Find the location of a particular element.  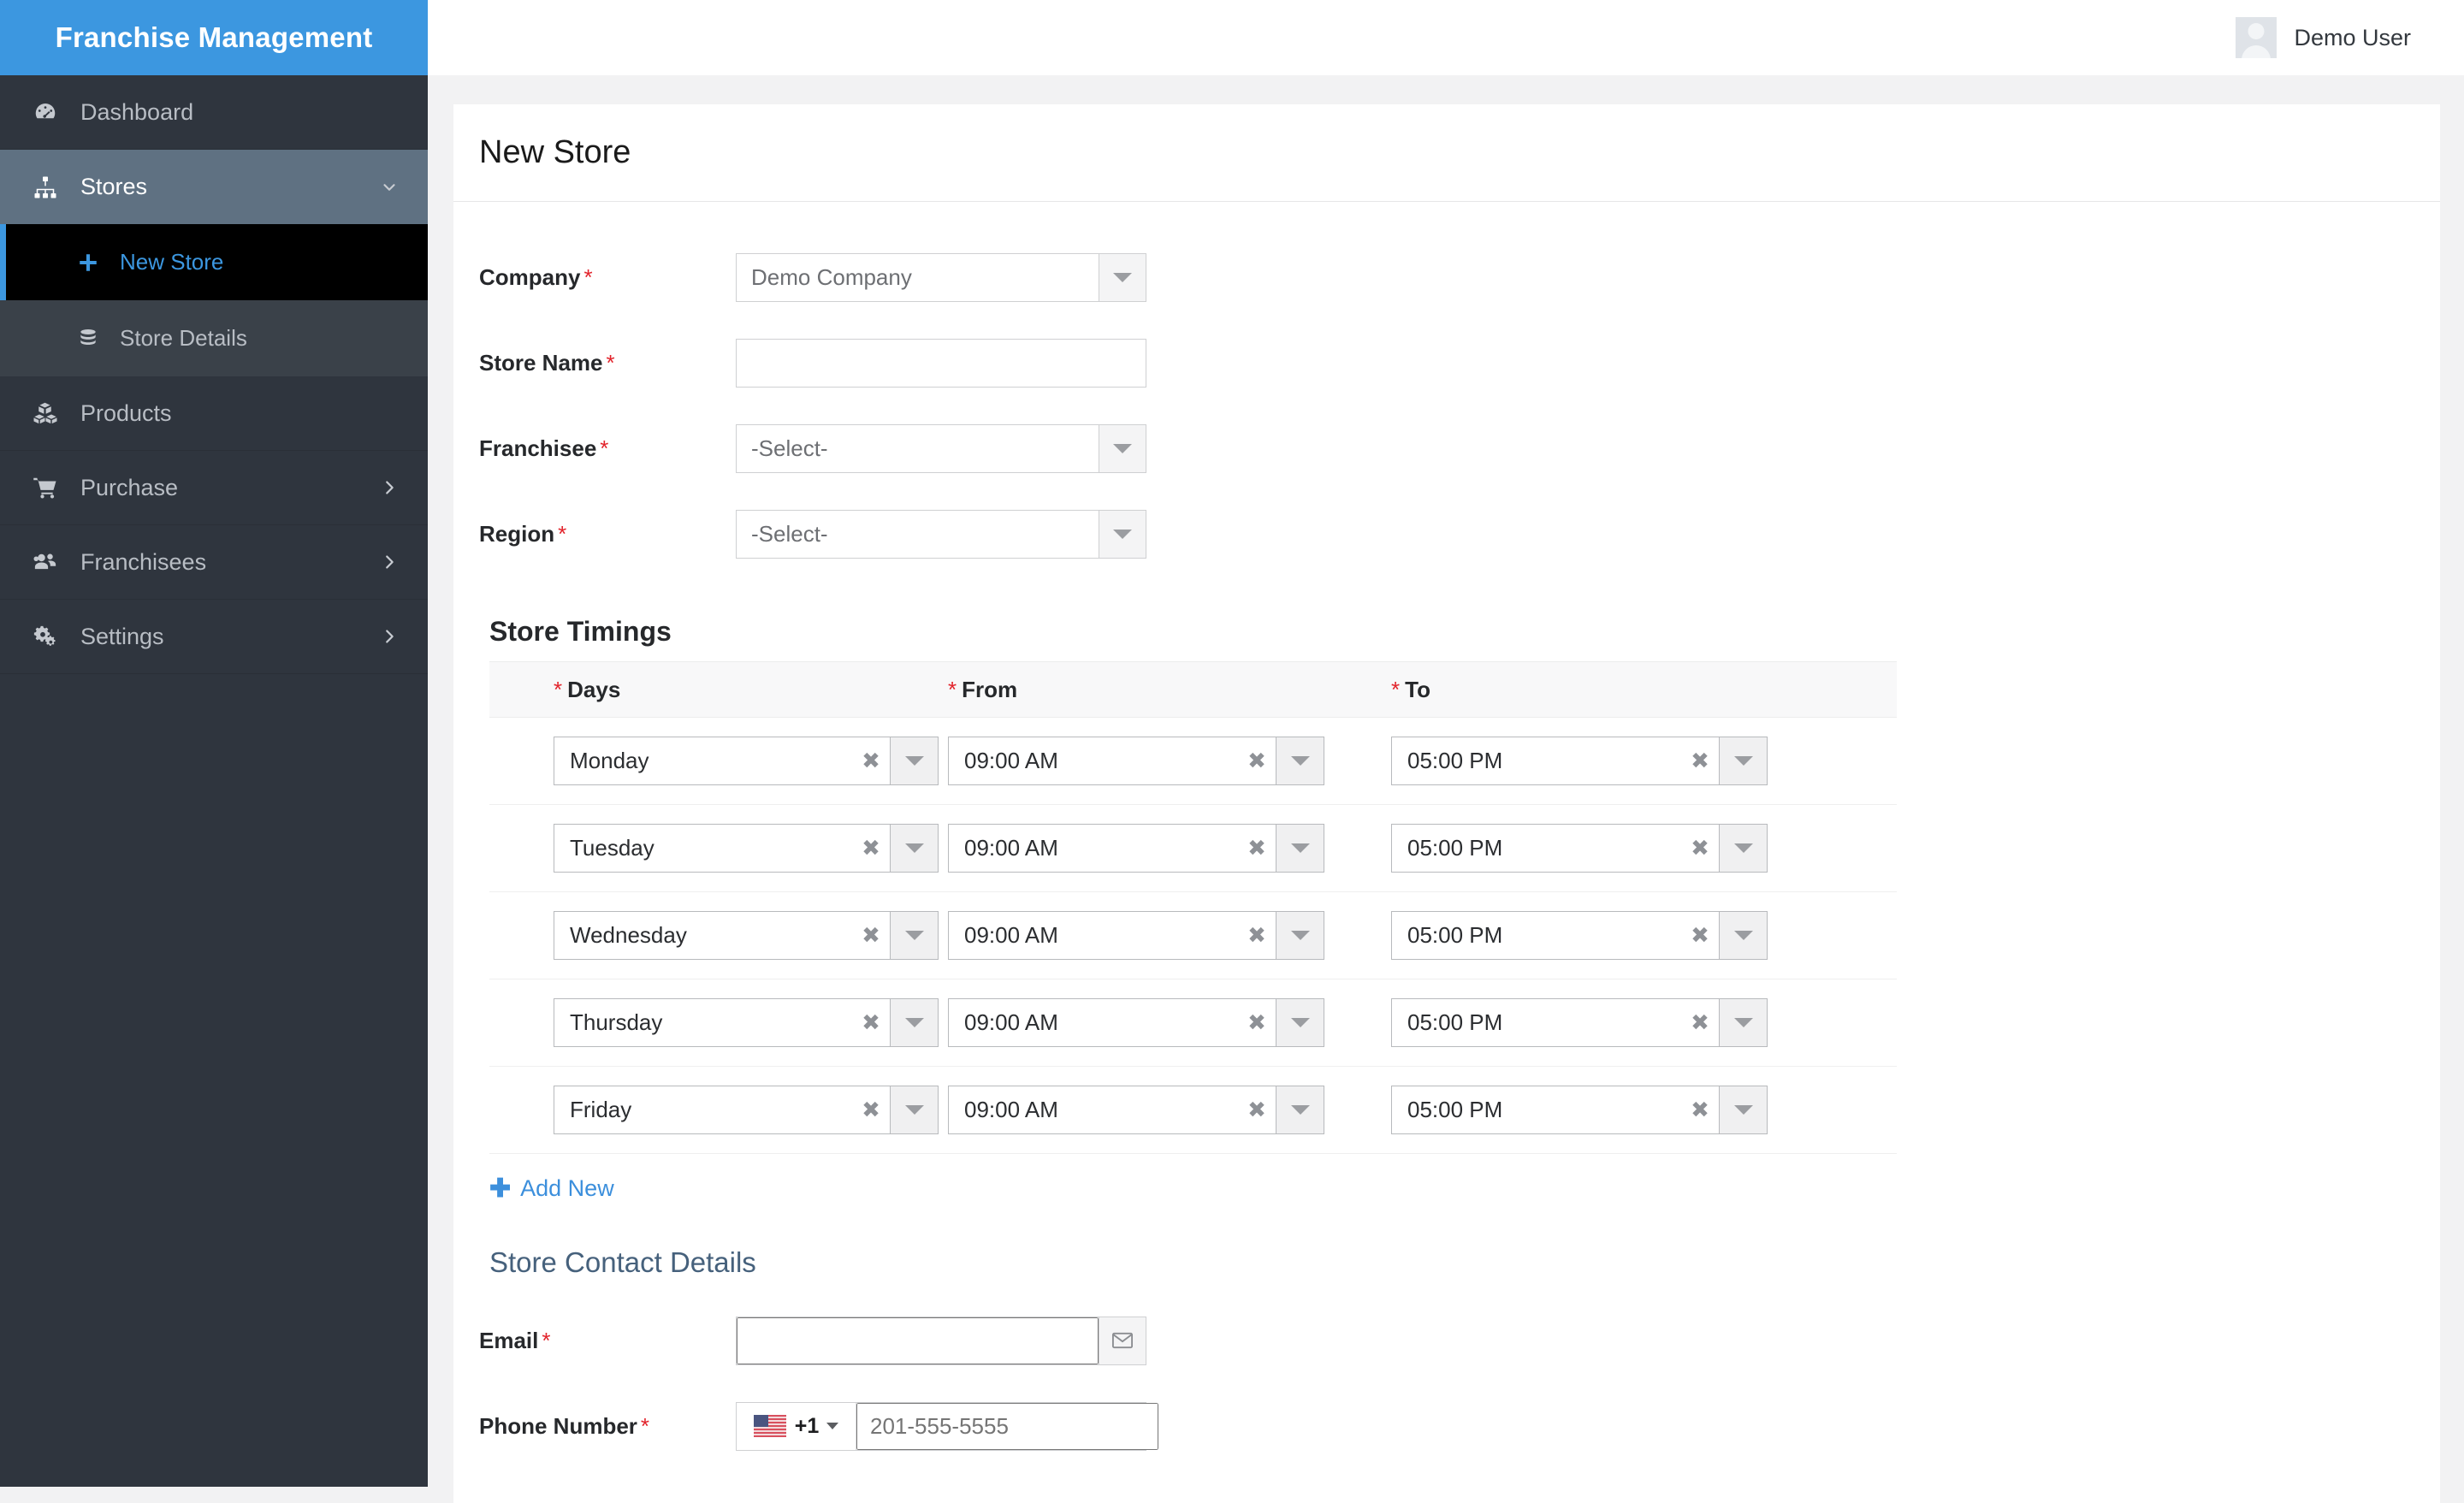

add-new-button: ✚ Add New is located at coordinates (551, 1188).